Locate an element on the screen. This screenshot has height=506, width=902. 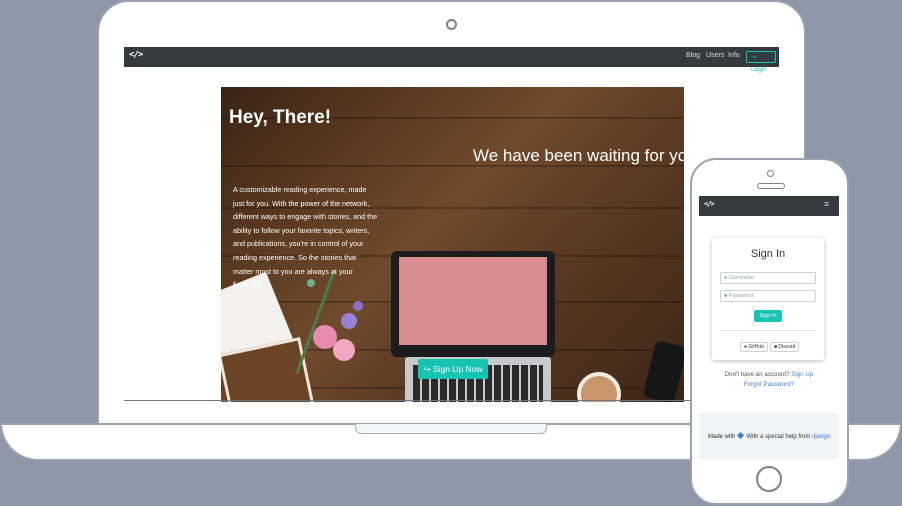
sign-up-now-label: Sign Up Now is located at coordinates (457, 369).